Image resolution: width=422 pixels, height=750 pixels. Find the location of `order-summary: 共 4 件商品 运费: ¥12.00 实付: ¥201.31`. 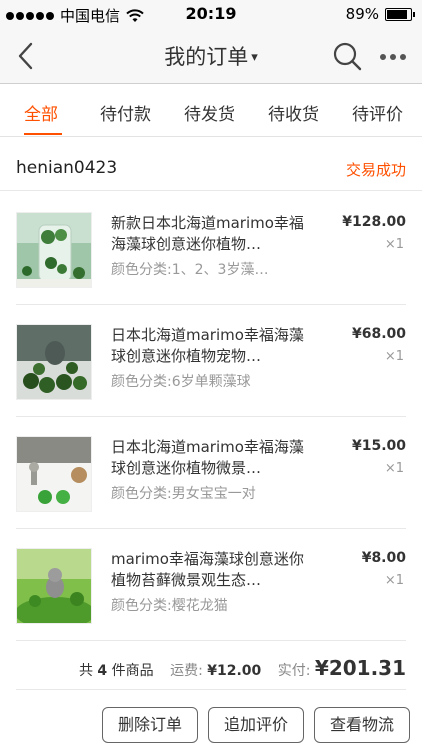

order-summary: 共 4 件商品 运费: ¥12.00 实付: ¥201.31 is located at coordinates (211, 667).